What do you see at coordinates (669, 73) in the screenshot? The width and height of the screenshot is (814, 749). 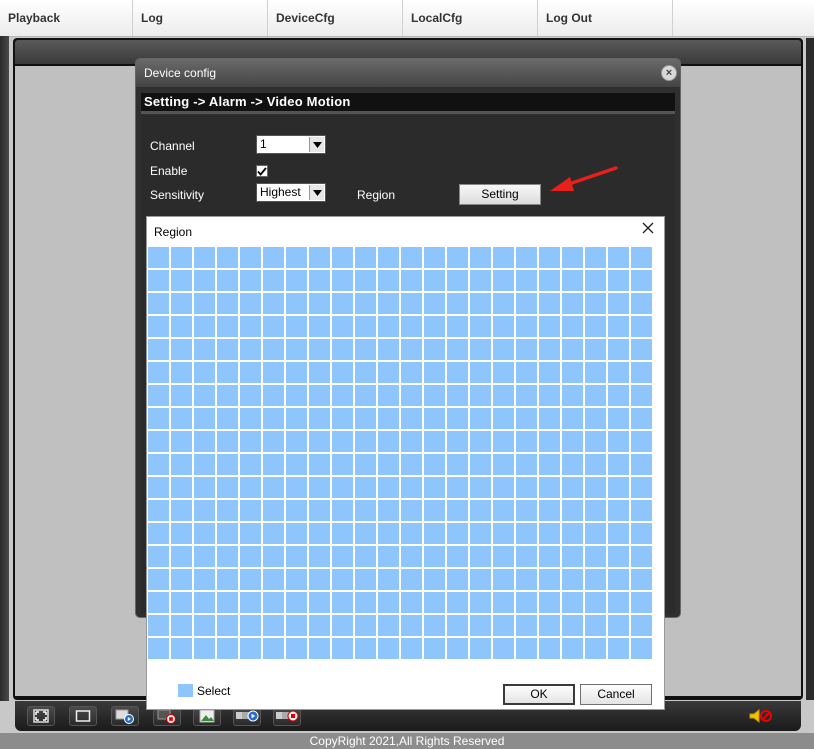 I see `device-config-close-button: ×` at bounding box center [669, 73].